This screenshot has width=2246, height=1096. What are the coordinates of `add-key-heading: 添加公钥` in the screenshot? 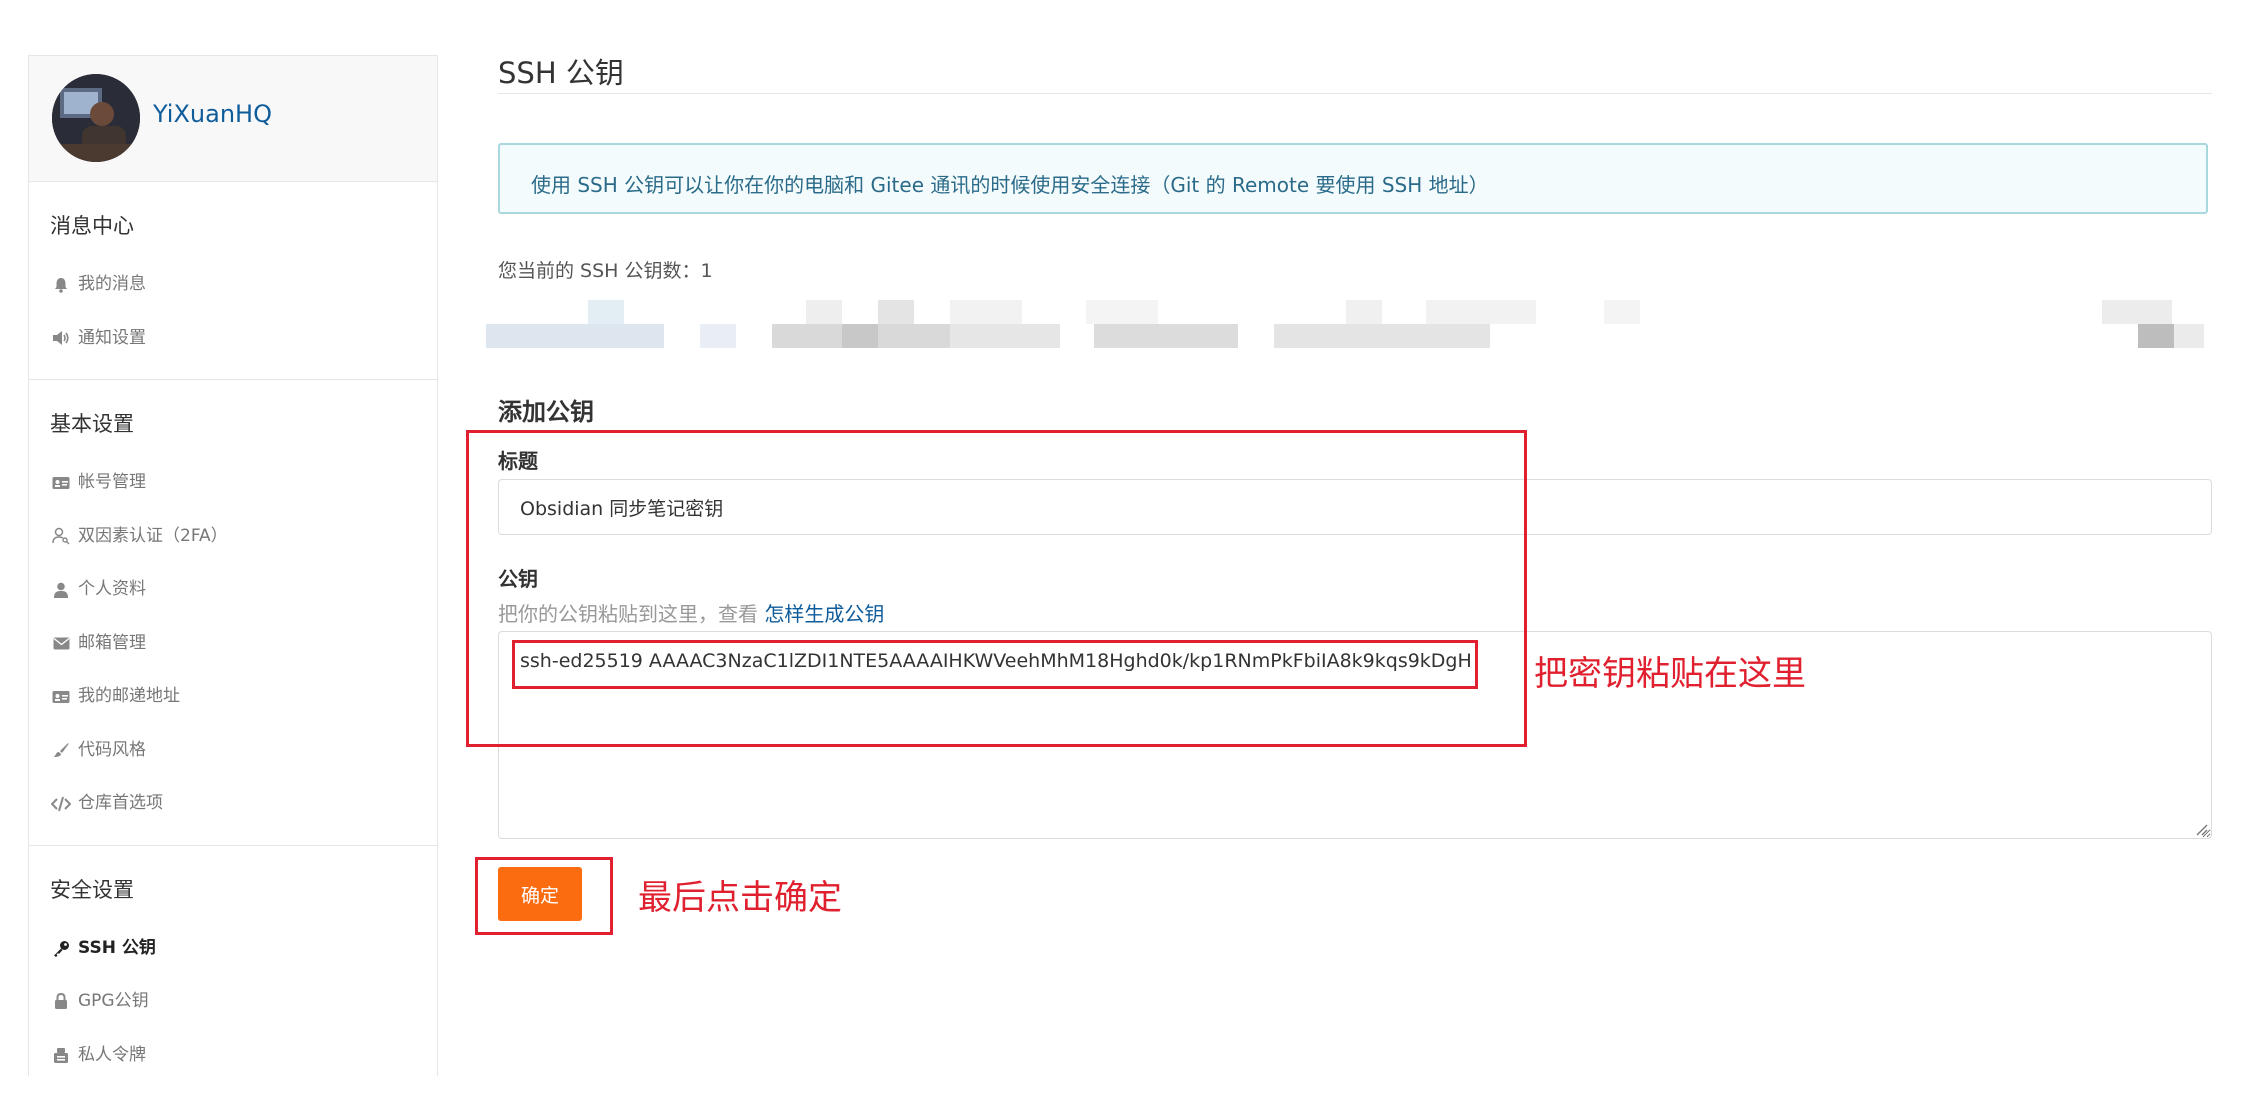 It's located at (546, 409).